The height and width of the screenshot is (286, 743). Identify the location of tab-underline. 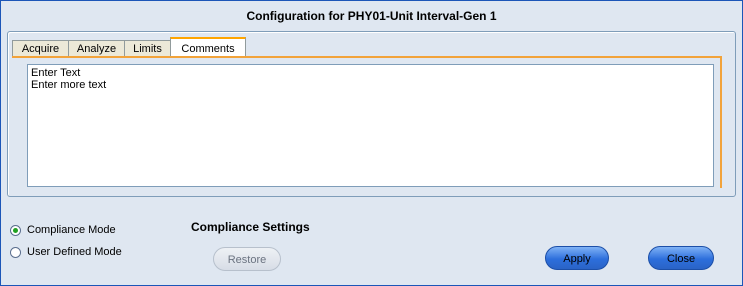
(367, 57).